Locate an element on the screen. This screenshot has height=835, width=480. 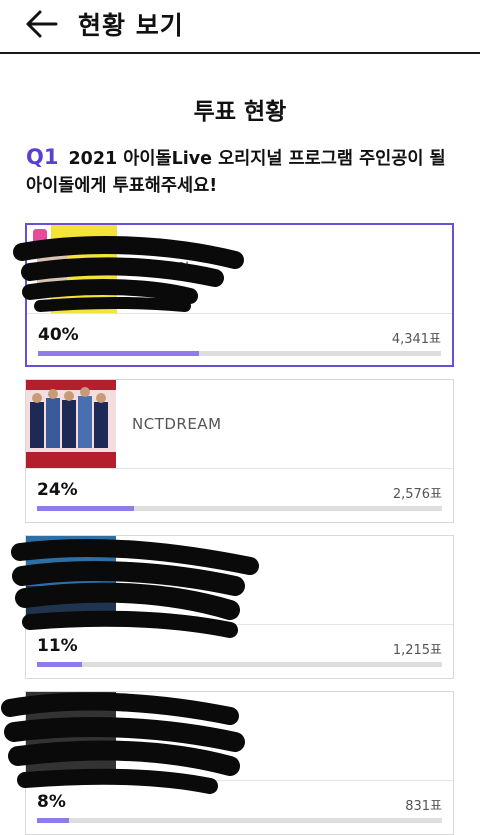
candidate-name: NCTDREAM is located at coordinates (177, 424).